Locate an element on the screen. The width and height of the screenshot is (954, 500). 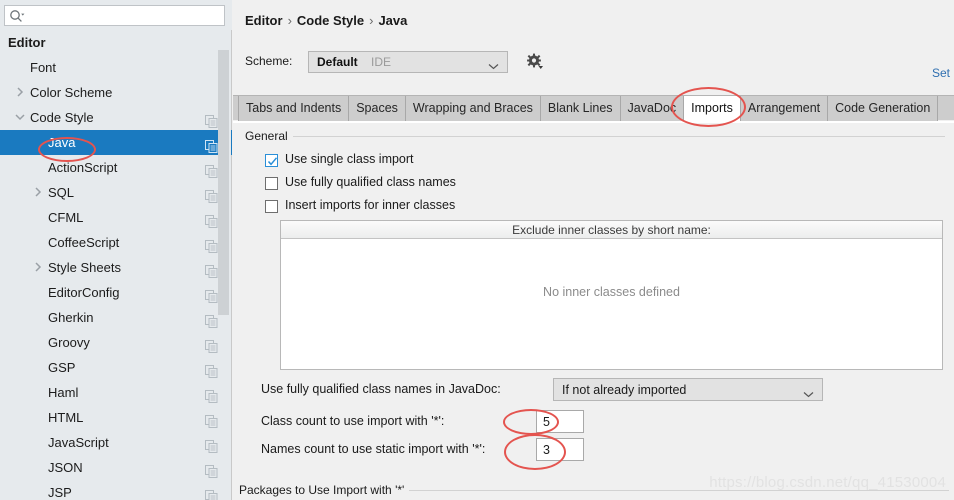
sidebar-item-label: CoffeeScript is located at coordinates (84, 242).